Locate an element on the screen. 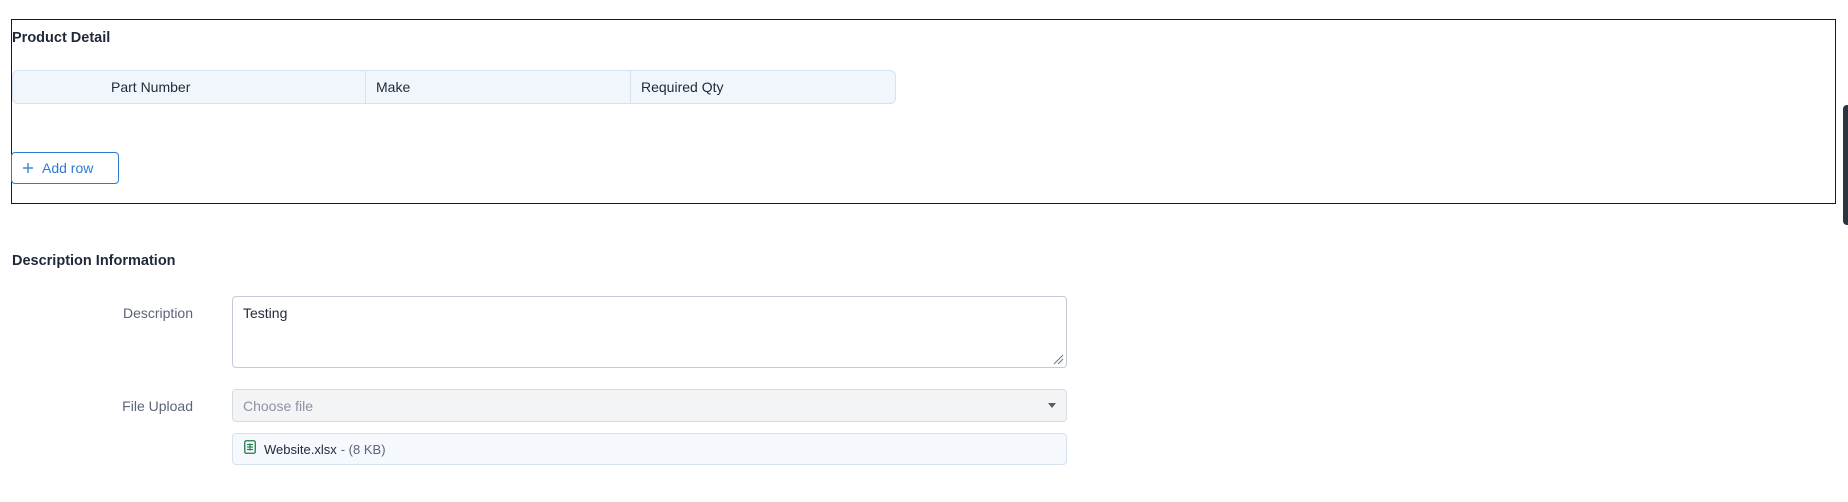  uploaded-file-chip: Website.xlsx - (8 KB) is located at coordinates (649, 449).